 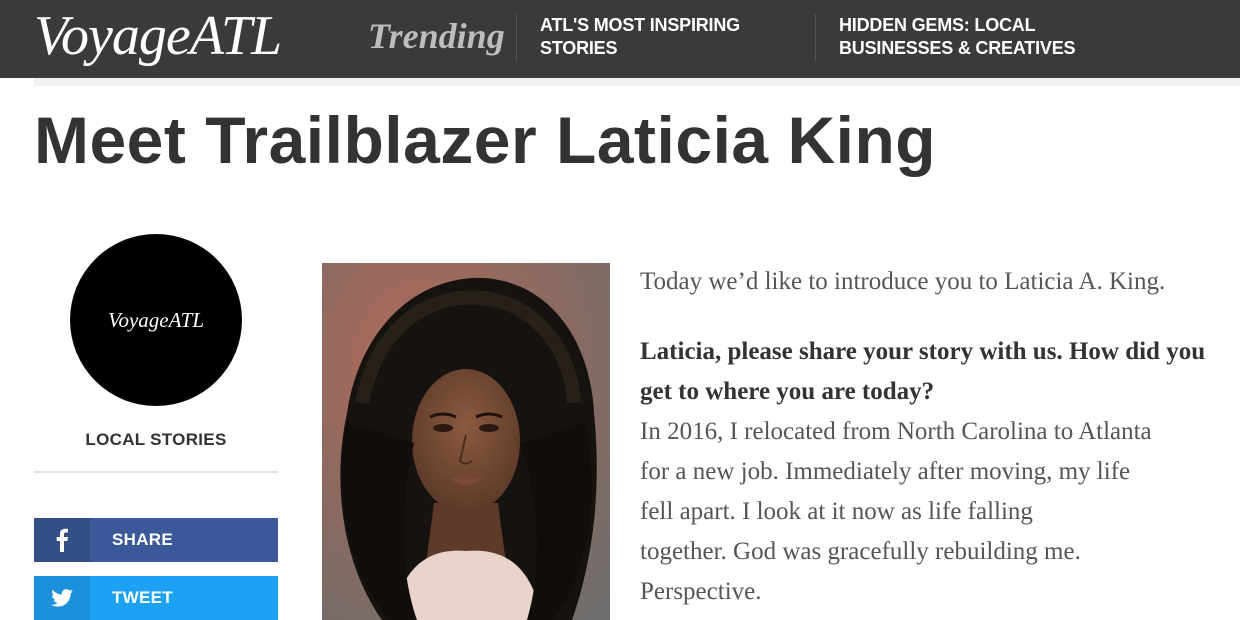 What do you see at coordinates (937, 25) in the screenshot?
I see `nav-link-line: HIDDEN GEMS: LOCAL` at bounding box center [937, 25].